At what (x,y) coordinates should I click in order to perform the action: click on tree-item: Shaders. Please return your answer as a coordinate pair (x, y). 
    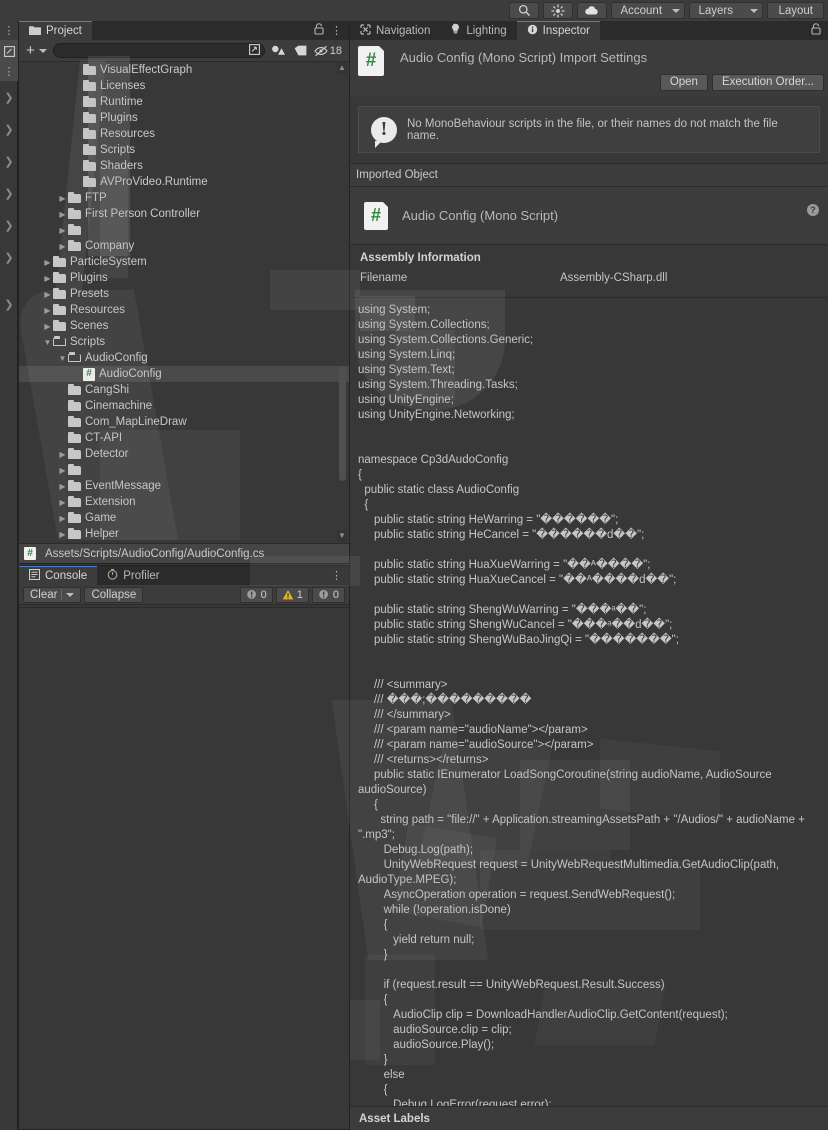
    Looking at the image, I should click on (184, 166).